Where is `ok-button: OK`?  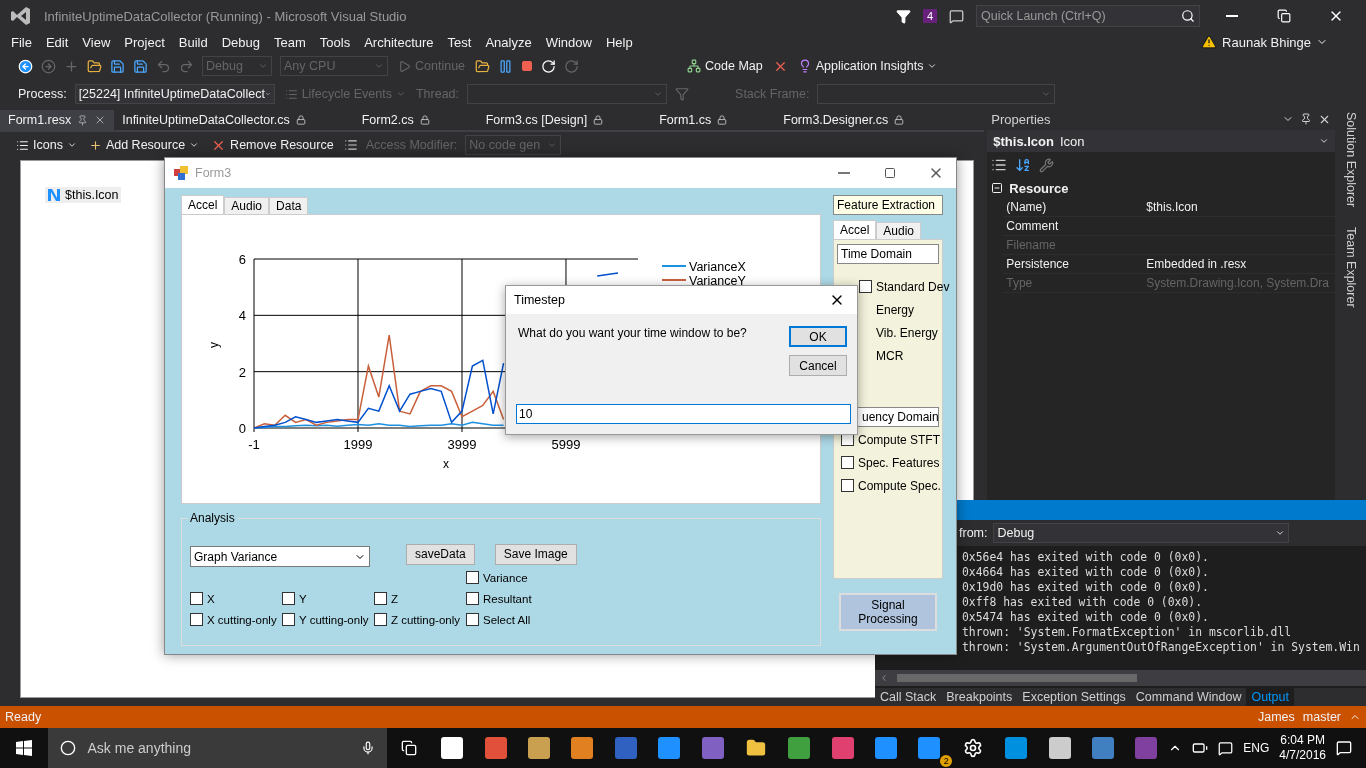
ok-button: OK is located at coordinates (818, 336).